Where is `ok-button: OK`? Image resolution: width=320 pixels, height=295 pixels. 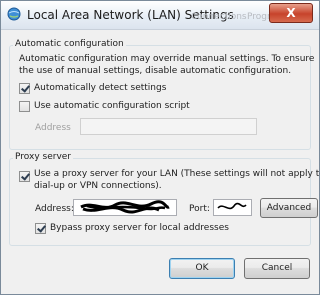 ok-button: OK is located at coordinates (202, 268).